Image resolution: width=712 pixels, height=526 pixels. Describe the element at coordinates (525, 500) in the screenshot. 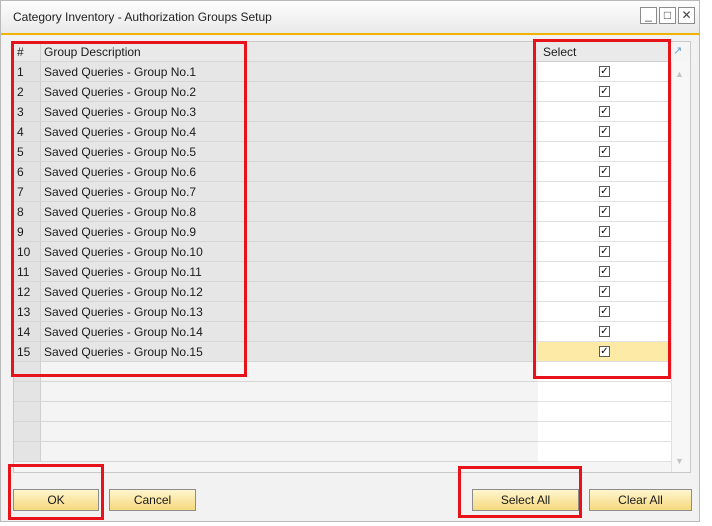

I see `select-all-button: Select All` at that location.